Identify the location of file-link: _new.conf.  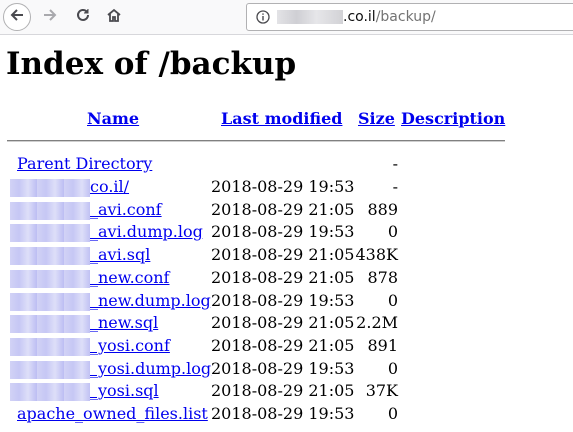
(129, 277).